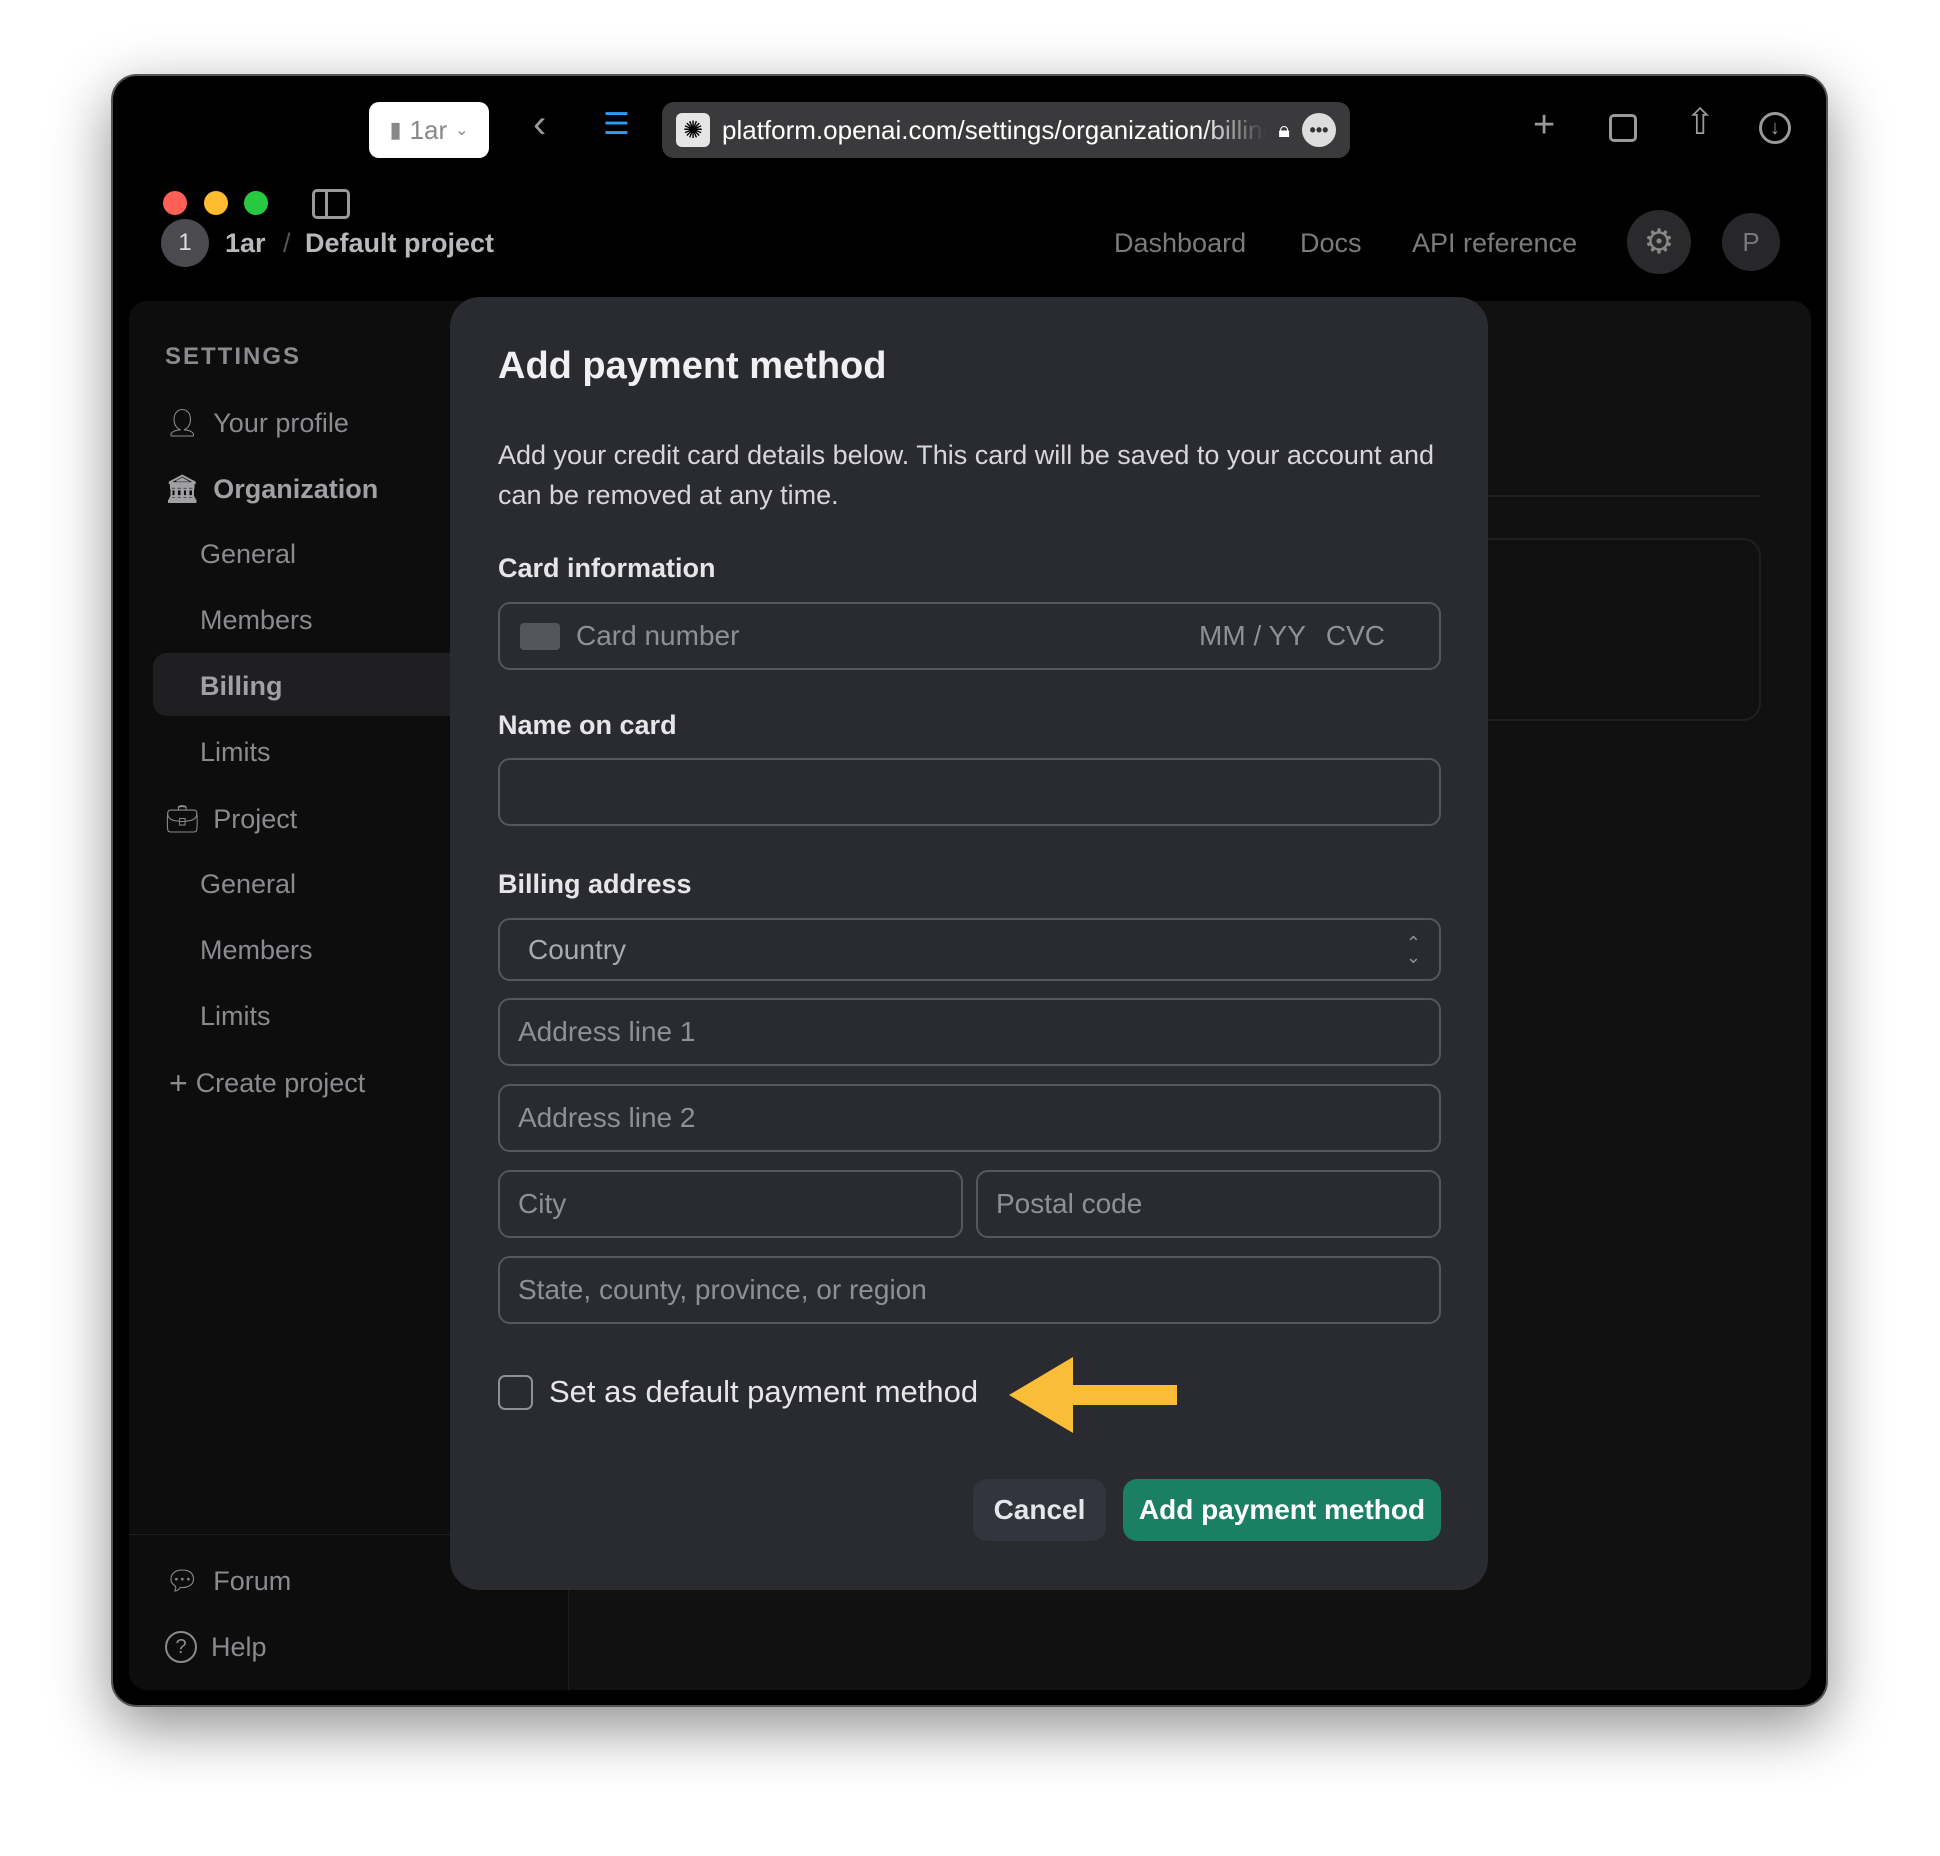 The width and height of the screenshot is (1940, 1856). Describe the element at coordinates (540, 636) in the screenshot. I see `credit-card-icon` at that location.